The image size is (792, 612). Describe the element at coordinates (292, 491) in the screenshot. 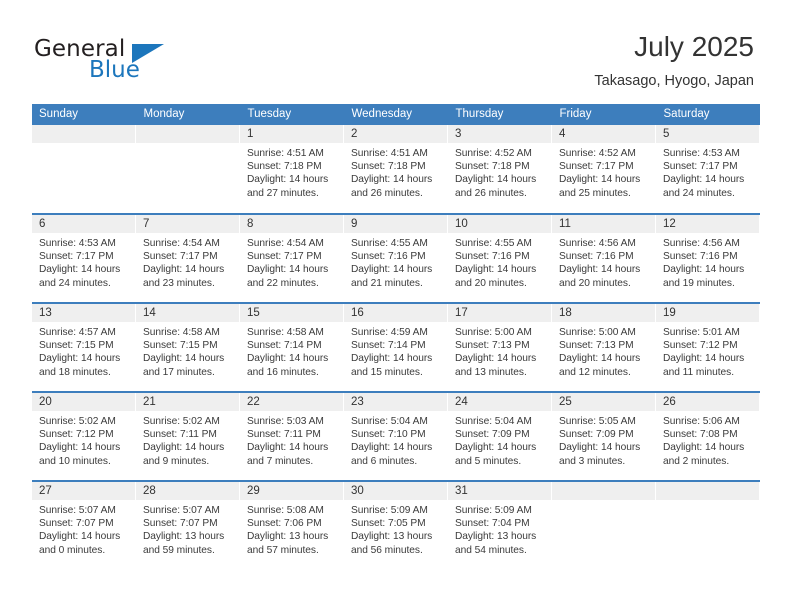

I see `day-number-band: 29` at that location.